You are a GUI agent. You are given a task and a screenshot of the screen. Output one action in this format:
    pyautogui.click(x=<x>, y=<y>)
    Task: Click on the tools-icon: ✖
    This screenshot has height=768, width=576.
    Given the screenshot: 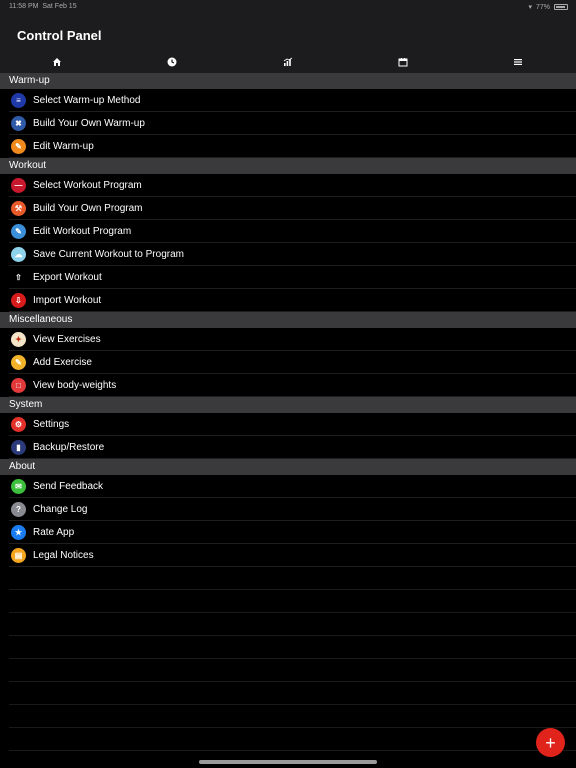 What is the action you would take?
    pyautogui.click(x=18, y=123)
    